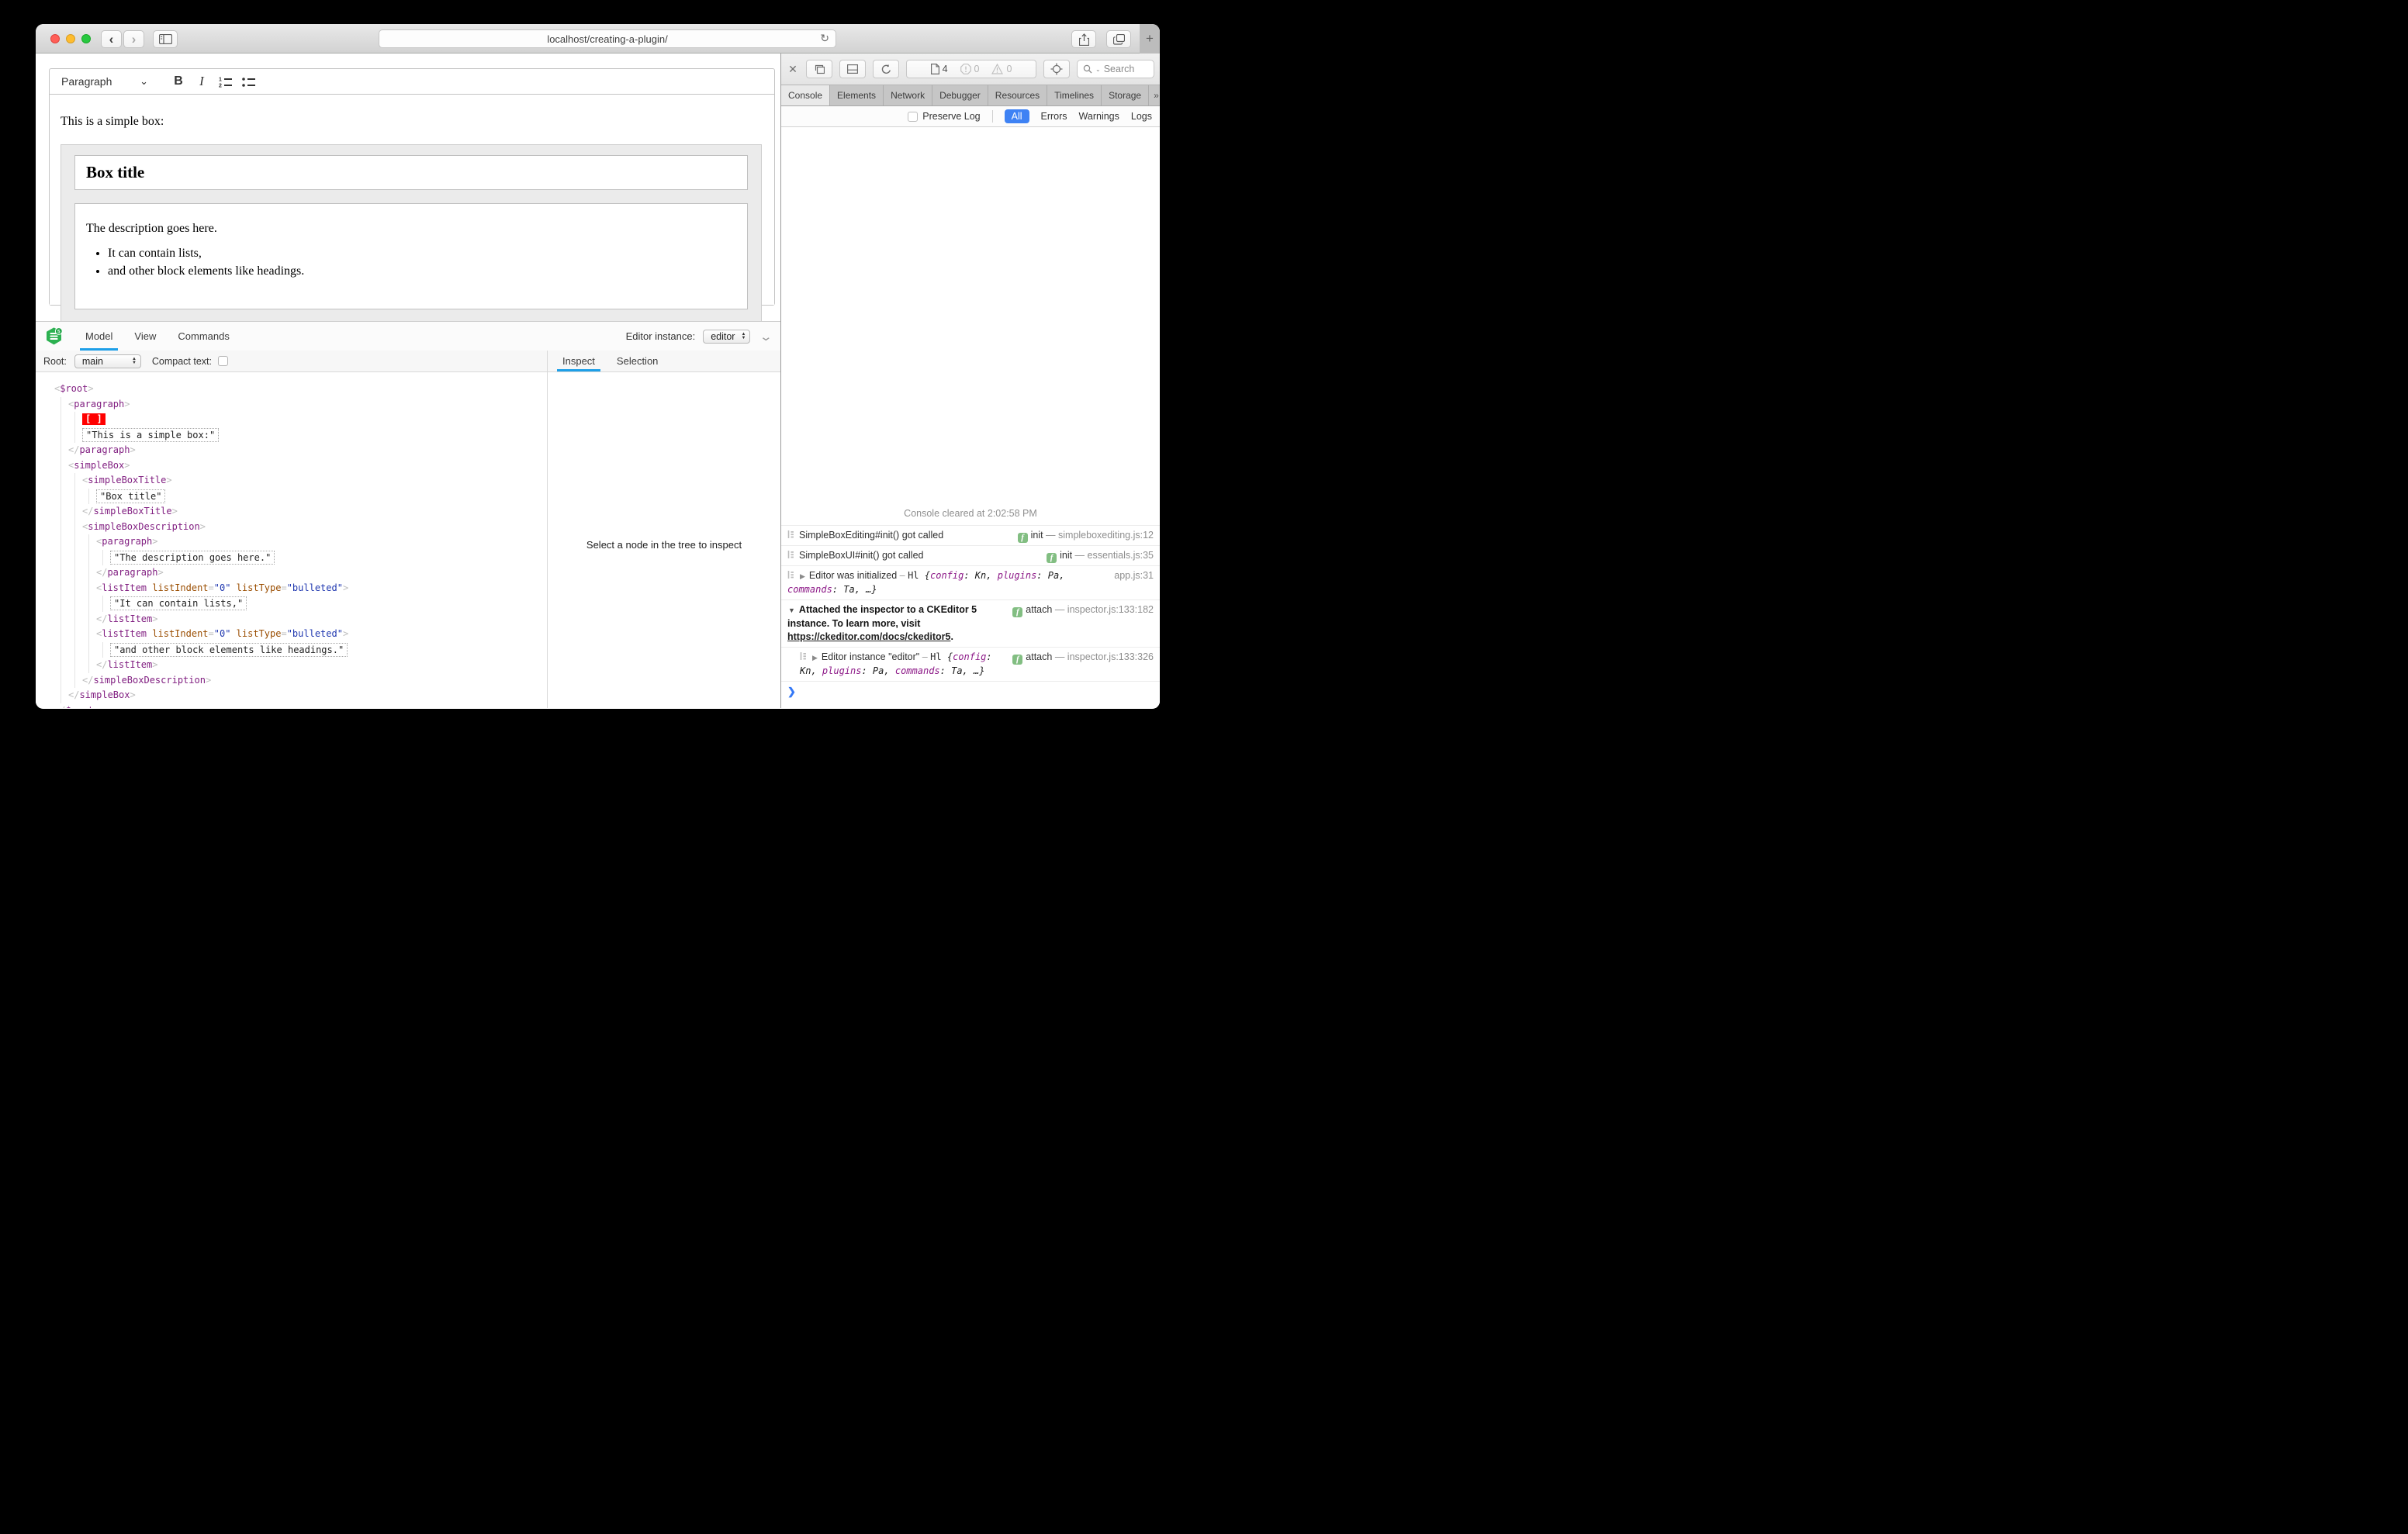 The width and height of the screenshot is (2408, 1534). I want to click on new-tab-button: +, so click(1150, 39).